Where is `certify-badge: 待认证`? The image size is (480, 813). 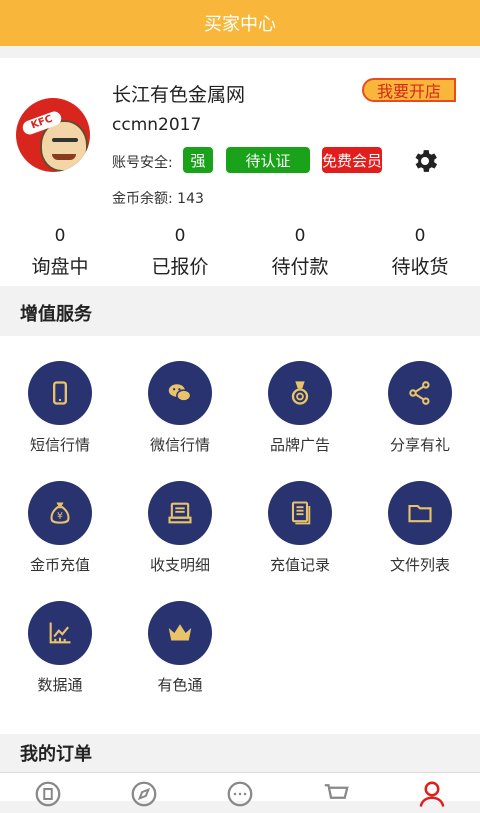 certify-badge: 待认证 is located at coordinates (268, 160).